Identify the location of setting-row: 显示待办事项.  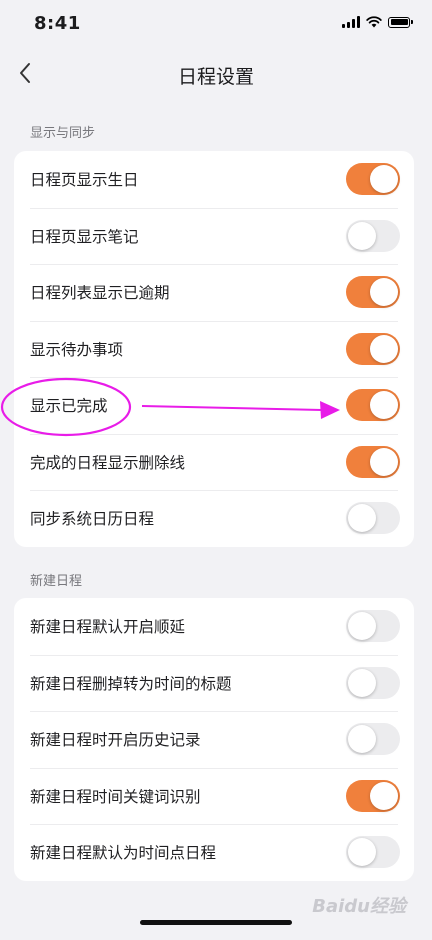
(214, 349).